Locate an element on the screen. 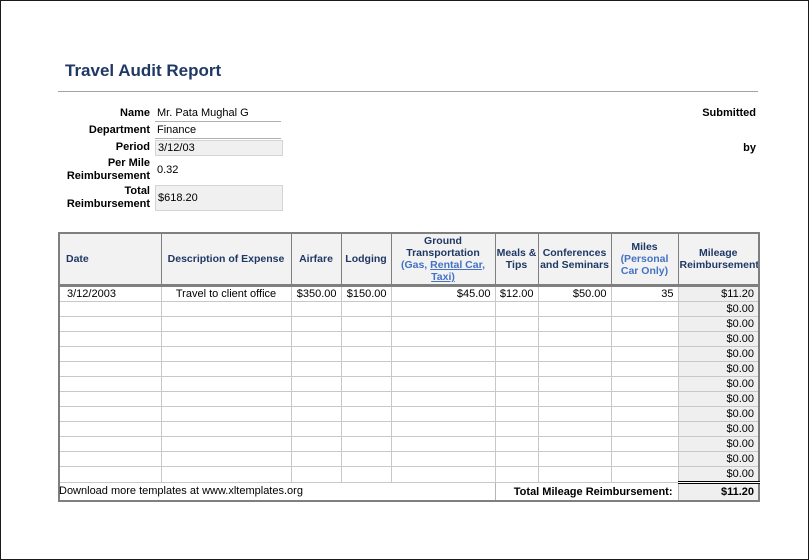  cell-airfare: $350.00 is located at coordinates (316, 294).